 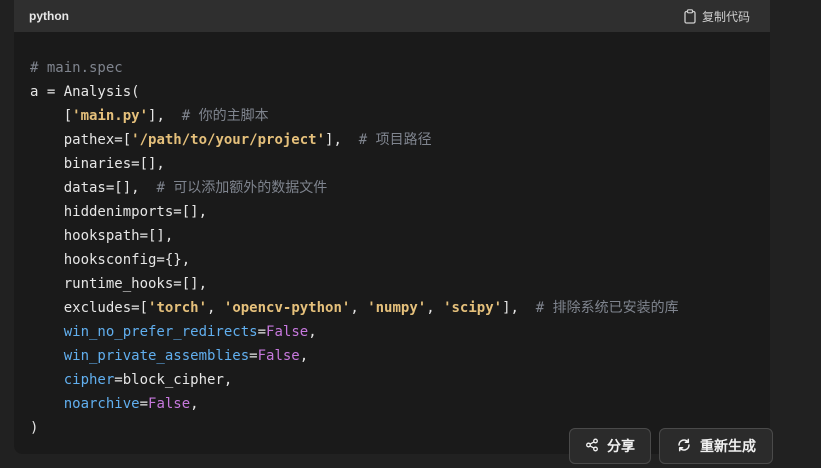 What do you see at coordinates (110, 116) in the screenshot?
I see `code-token: 'main.py'` at bounding box center [110, 116].